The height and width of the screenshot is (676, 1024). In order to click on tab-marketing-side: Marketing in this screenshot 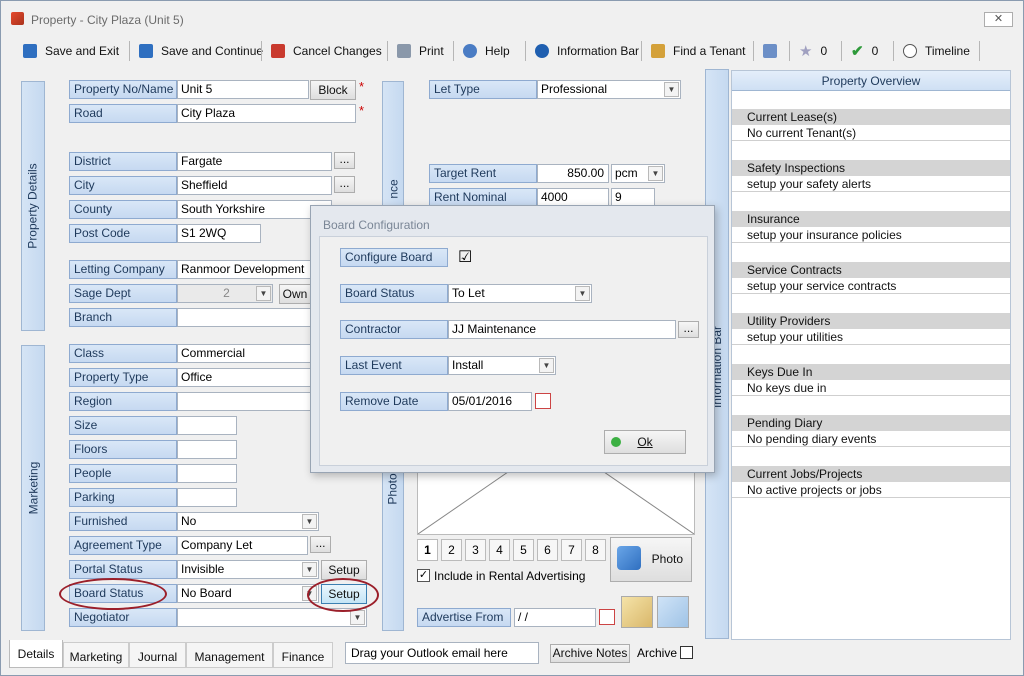, I will do `click(33, 488)`.